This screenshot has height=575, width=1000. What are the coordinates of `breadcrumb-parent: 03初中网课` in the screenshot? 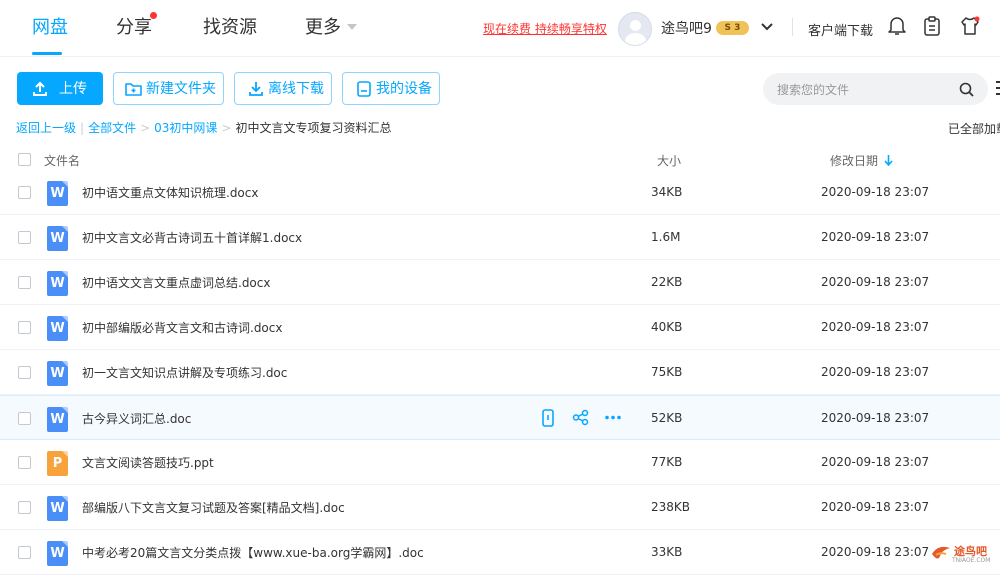 It's located at (185, 128).